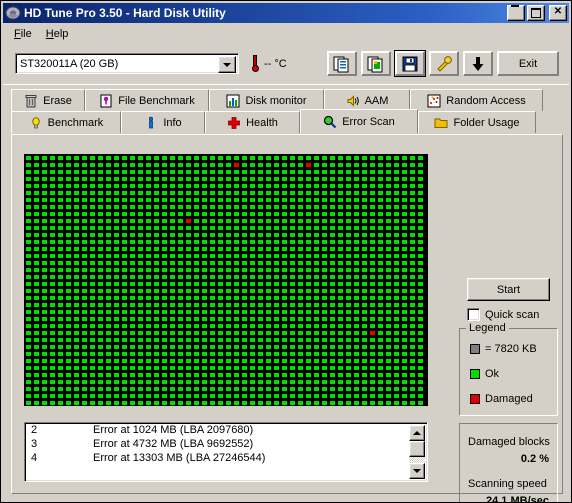  Describe the element at coordinates (252, 122) in the screenshot. I see `tab-health: Health` at that location.